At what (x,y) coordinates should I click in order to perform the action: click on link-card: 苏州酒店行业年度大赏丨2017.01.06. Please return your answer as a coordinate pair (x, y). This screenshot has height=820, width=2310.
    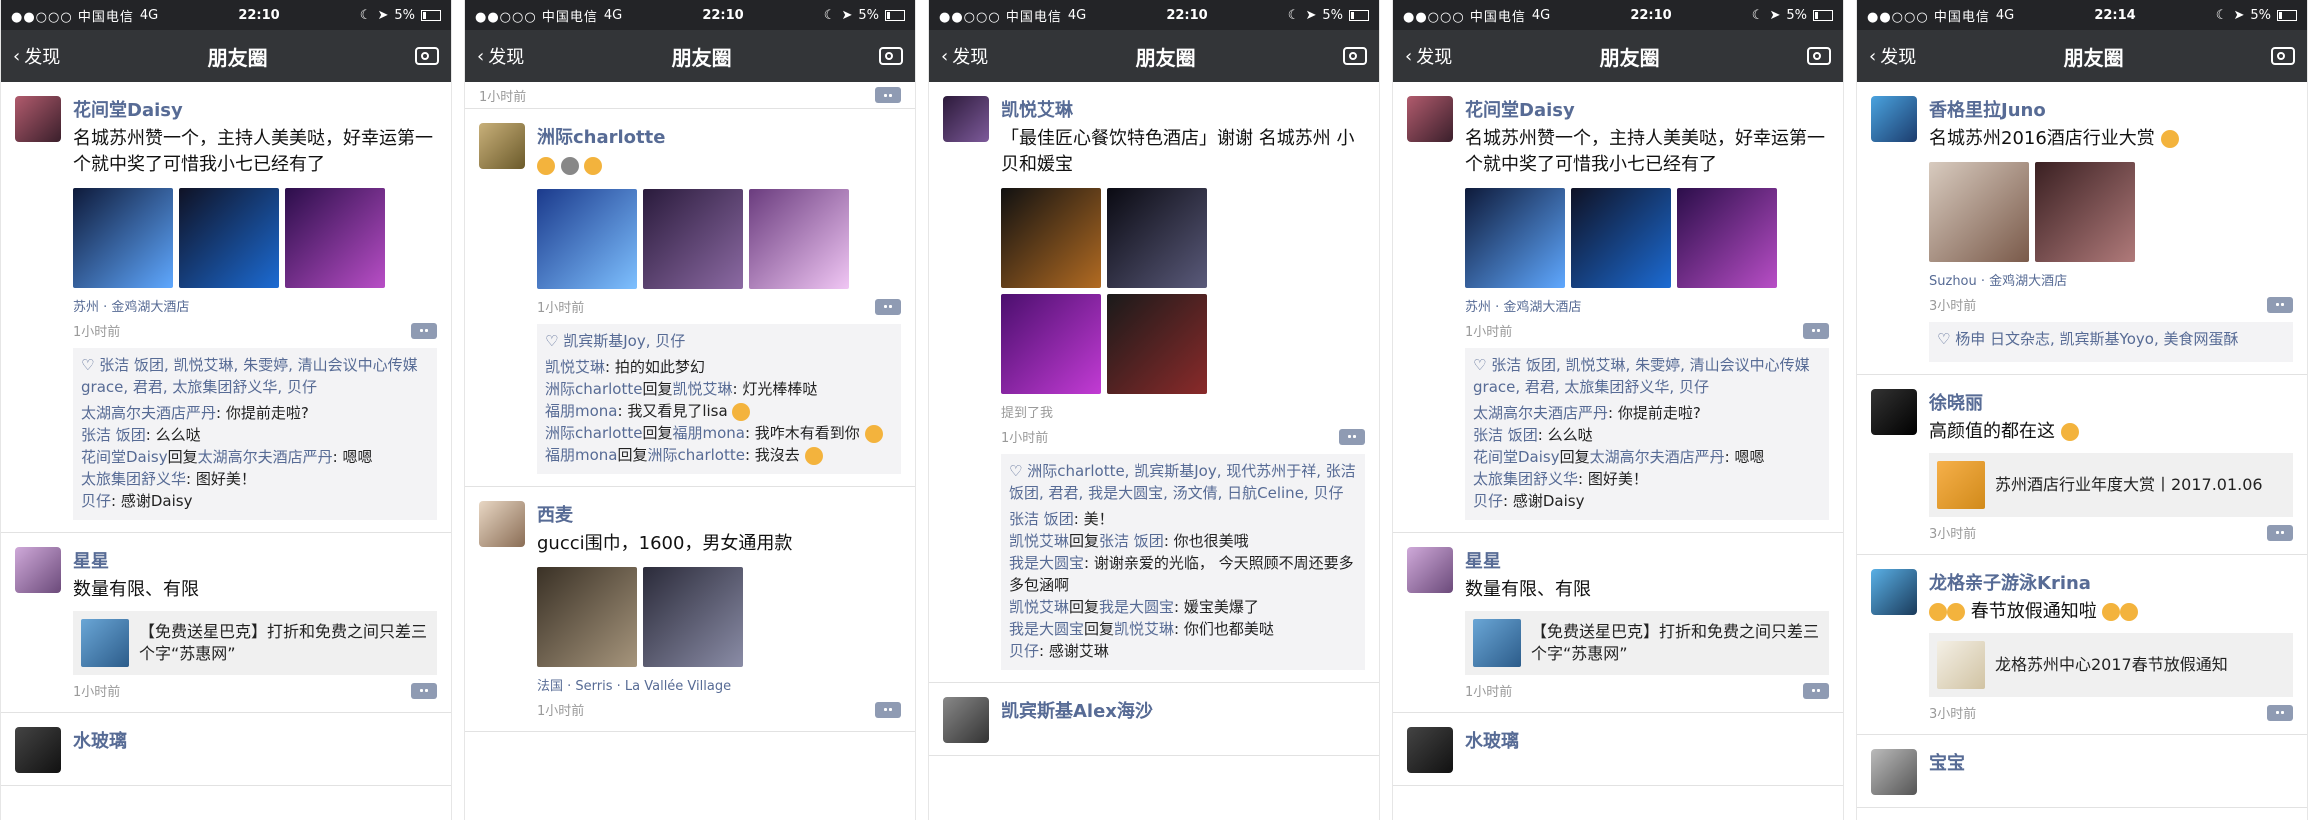
    Looking at the image, I should click on (2111, 485).